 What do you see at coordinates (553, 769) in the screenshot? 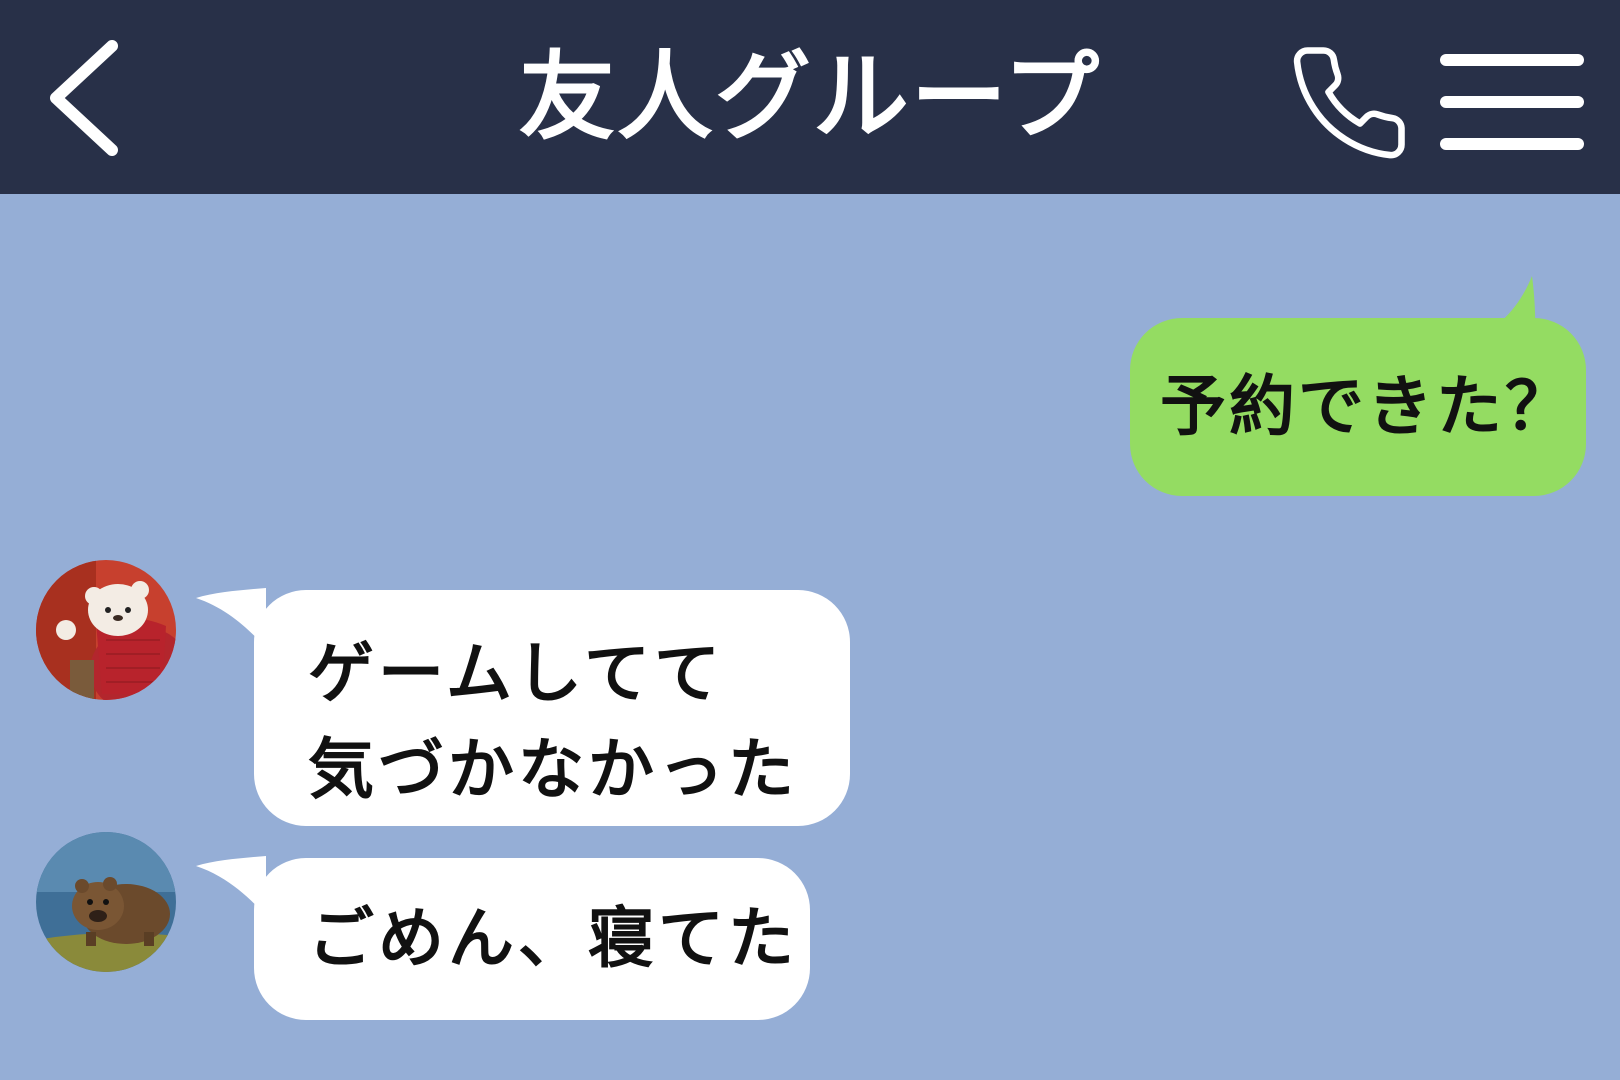
I see `message-text-line: 気づかなかった` at bounding box center [553, 769].